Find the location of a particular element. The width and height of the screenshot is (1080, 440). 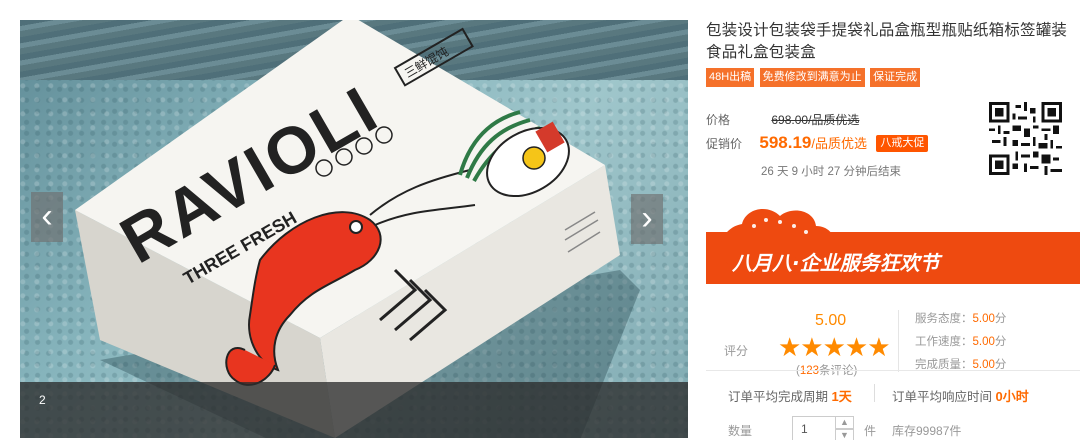

rating-stars: ★★★★★ is located at coordinates (834, 347).